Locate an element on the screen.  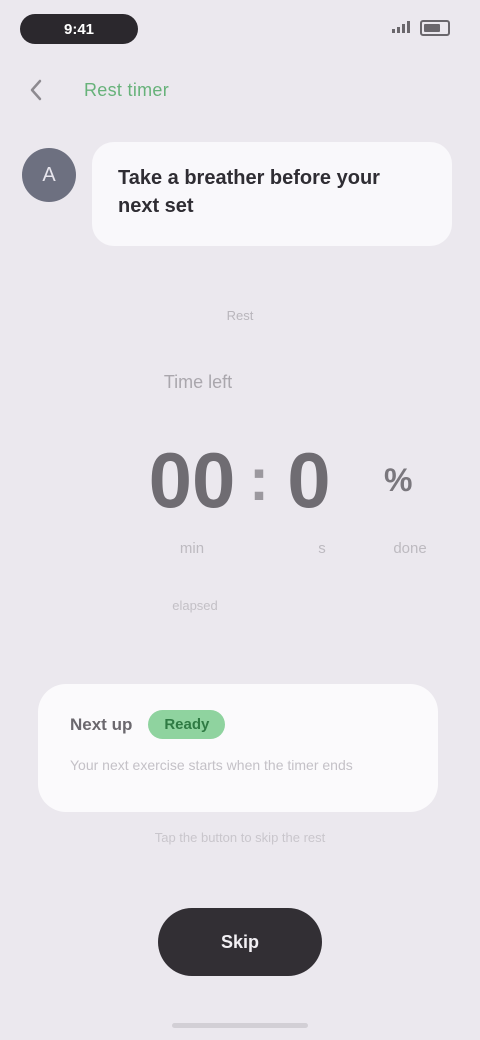
timer-display: 00 : 0 % is located at coordinates (276, 480).